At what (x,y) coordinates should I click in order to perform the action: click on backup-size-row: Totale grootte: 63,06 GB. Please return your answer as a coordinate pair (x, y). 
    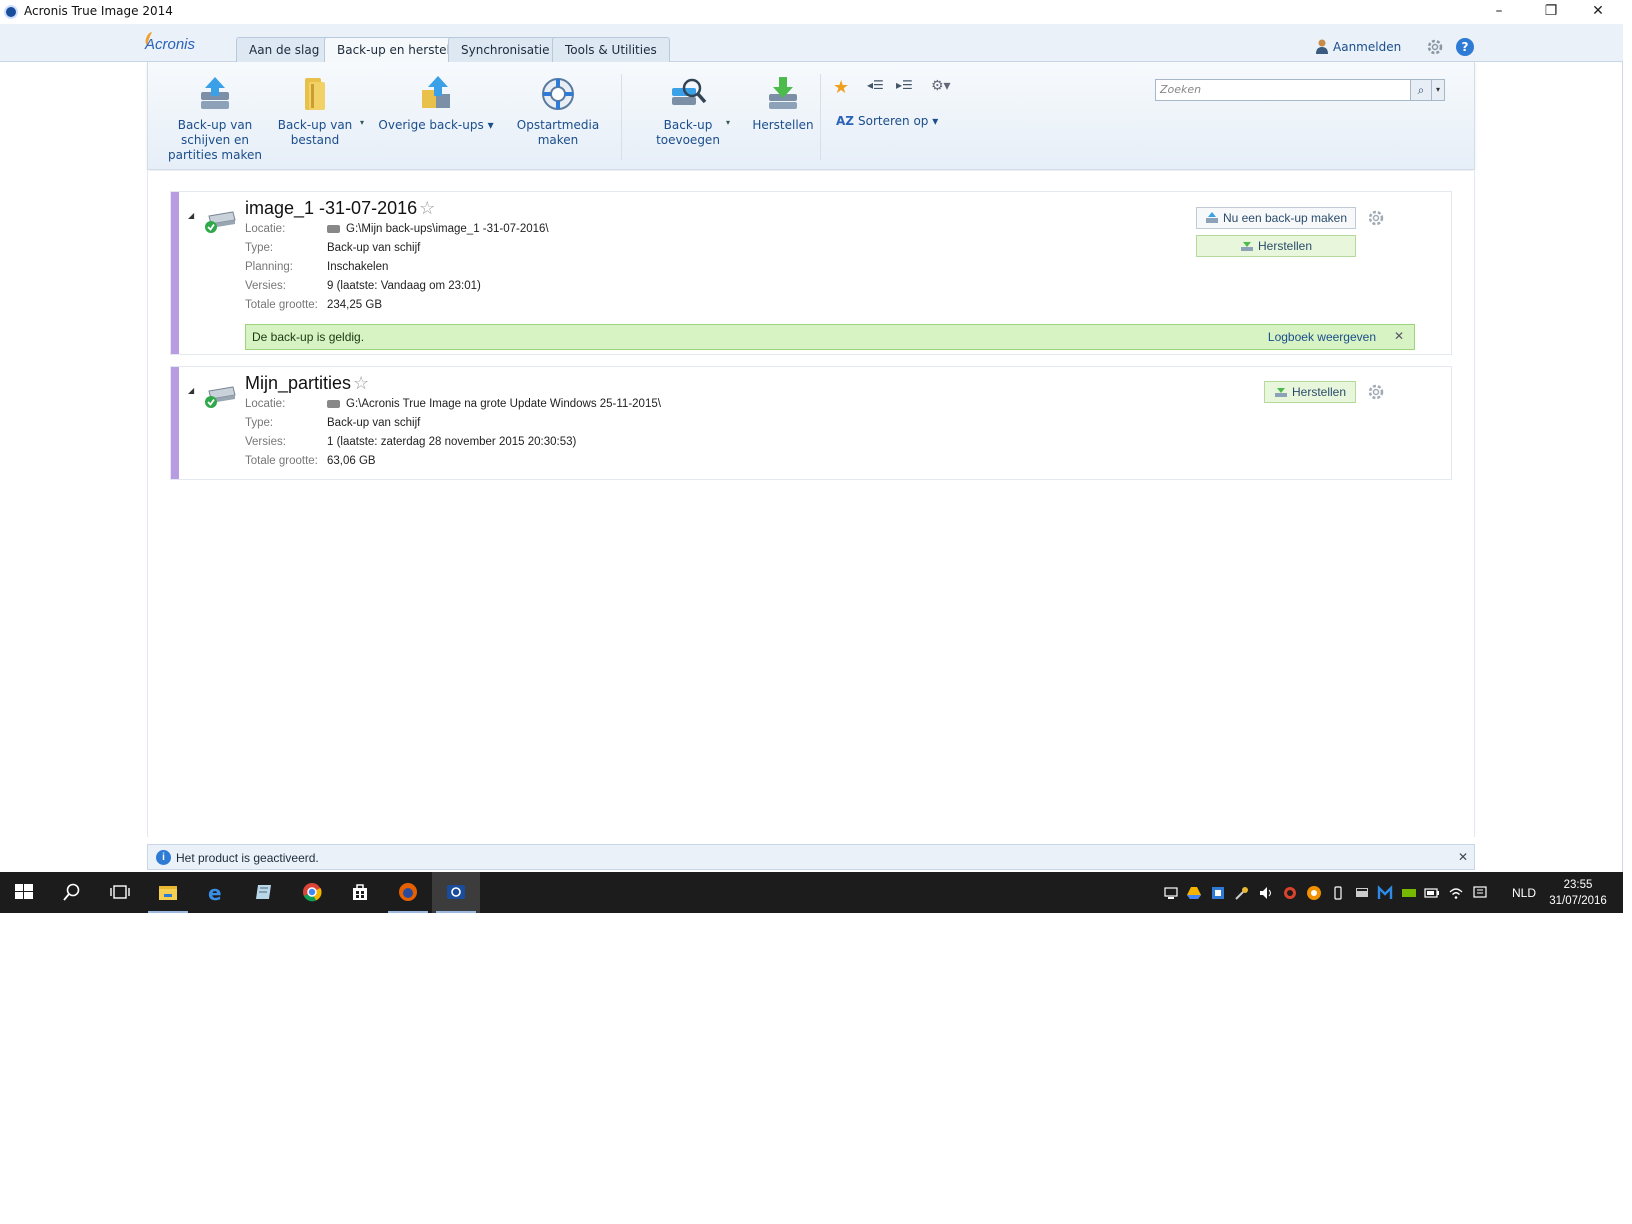
    Looking at the image, I should click on (310, 461).